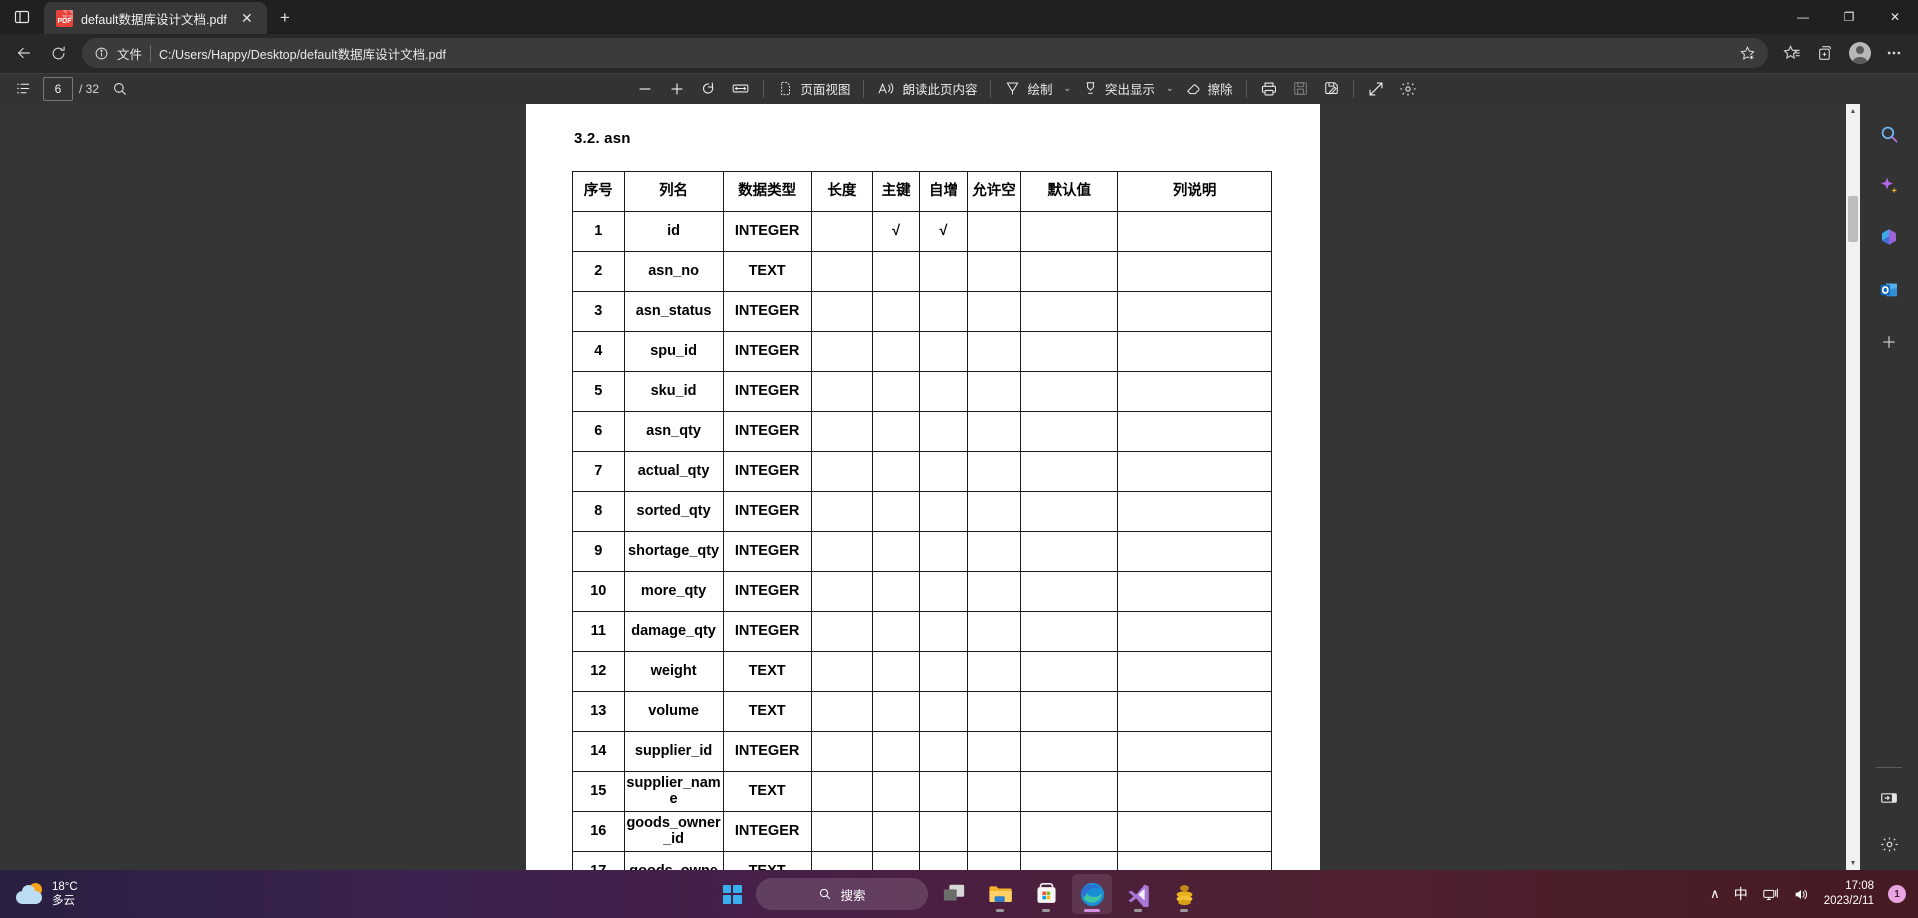 This screenshot has height=918, width=1918. I want to click on collections-icon, so click(1826, 53).